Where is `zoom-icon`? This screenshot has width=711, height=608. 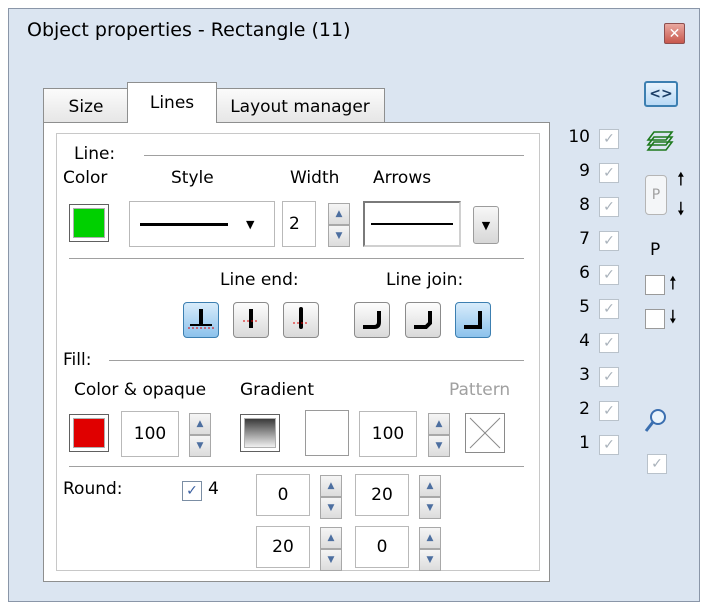 zoom-icon is located at coordinates (656, 421).